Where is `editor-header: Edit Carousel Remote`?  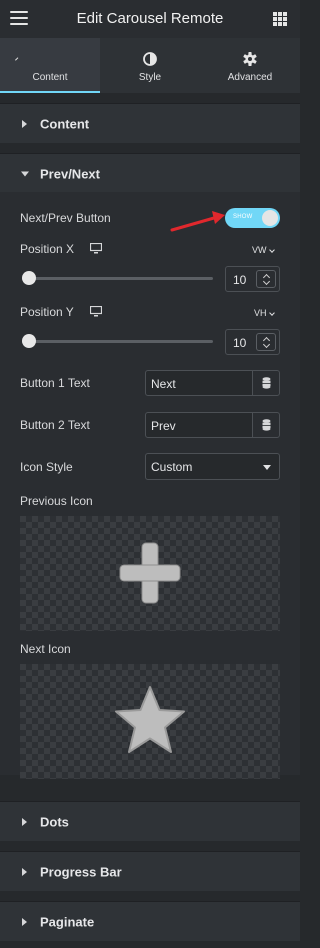 editor-header: Edit Carousel Remote is located at coordinates (150, 19).